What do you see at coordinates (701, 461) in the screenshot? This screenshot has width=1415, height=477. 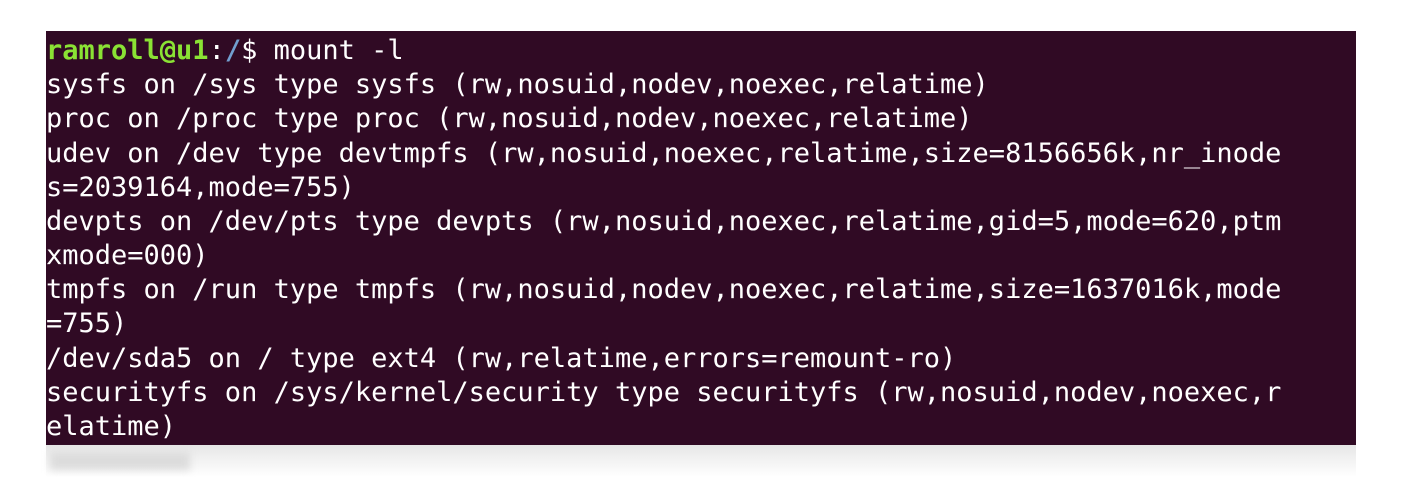 I see `terminal-shadow` at bounding box center [701, 461].